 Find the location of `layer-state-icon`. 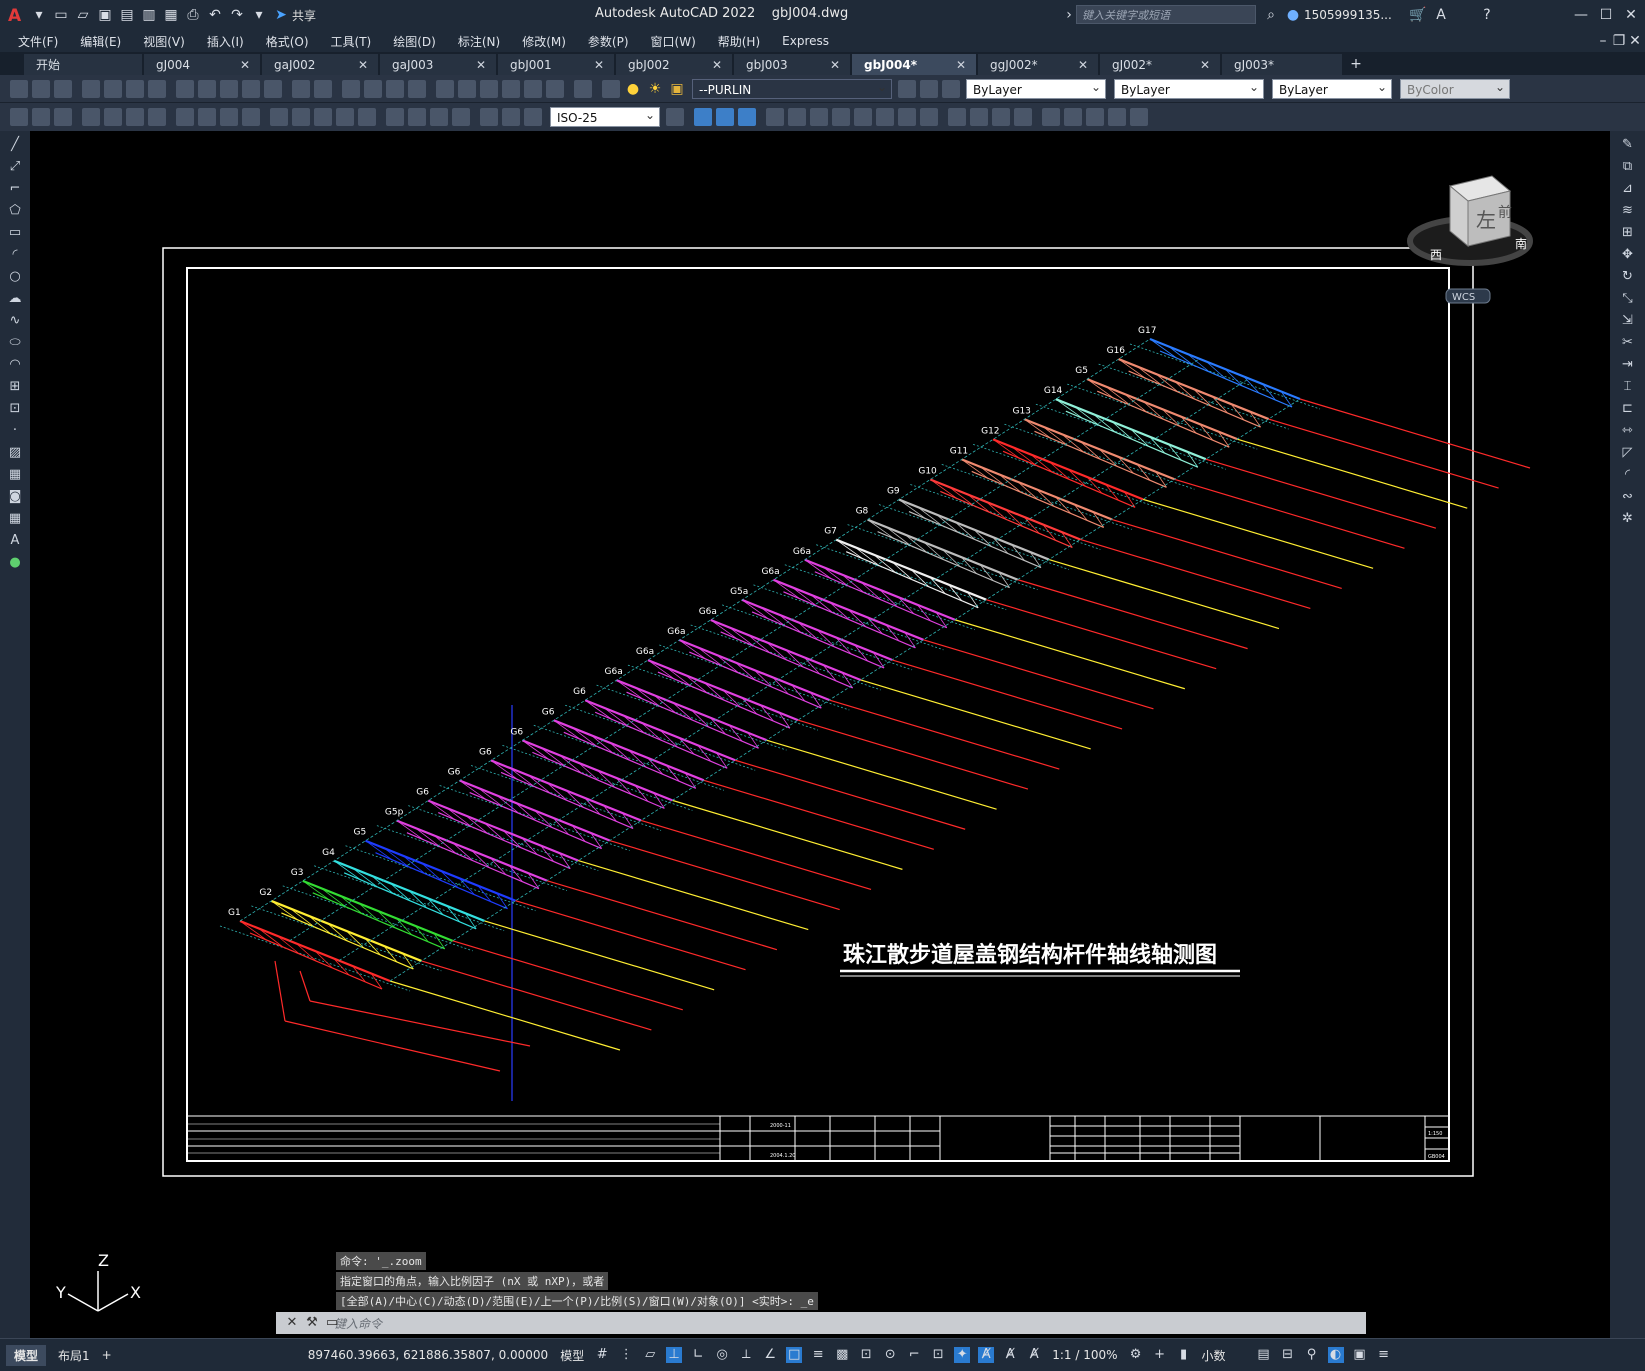

layer-state-icon is located at coordinates (951, 88).